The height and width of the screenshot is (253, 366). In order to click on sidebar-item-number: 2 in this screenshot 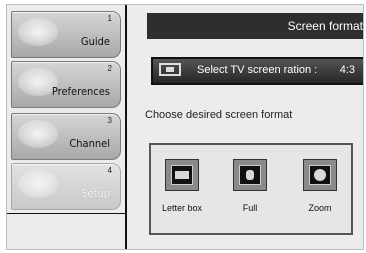, I will do `click(109, 68)`.